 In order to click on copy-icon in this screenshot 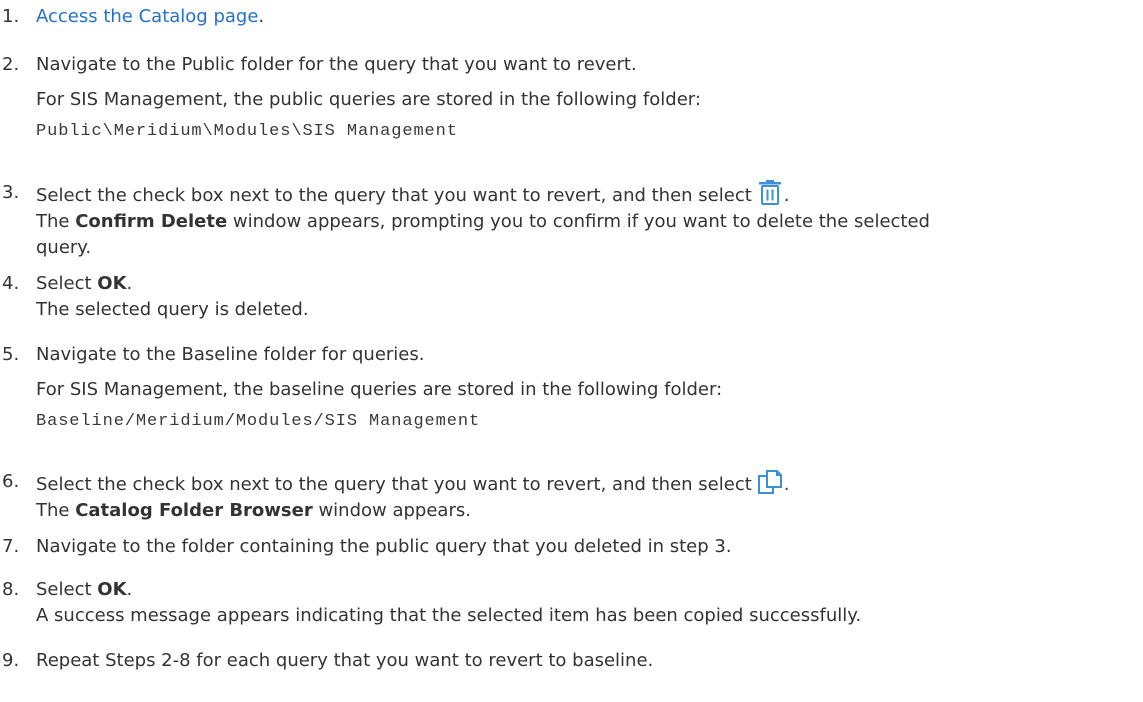, I will do `click(769, 482)`.